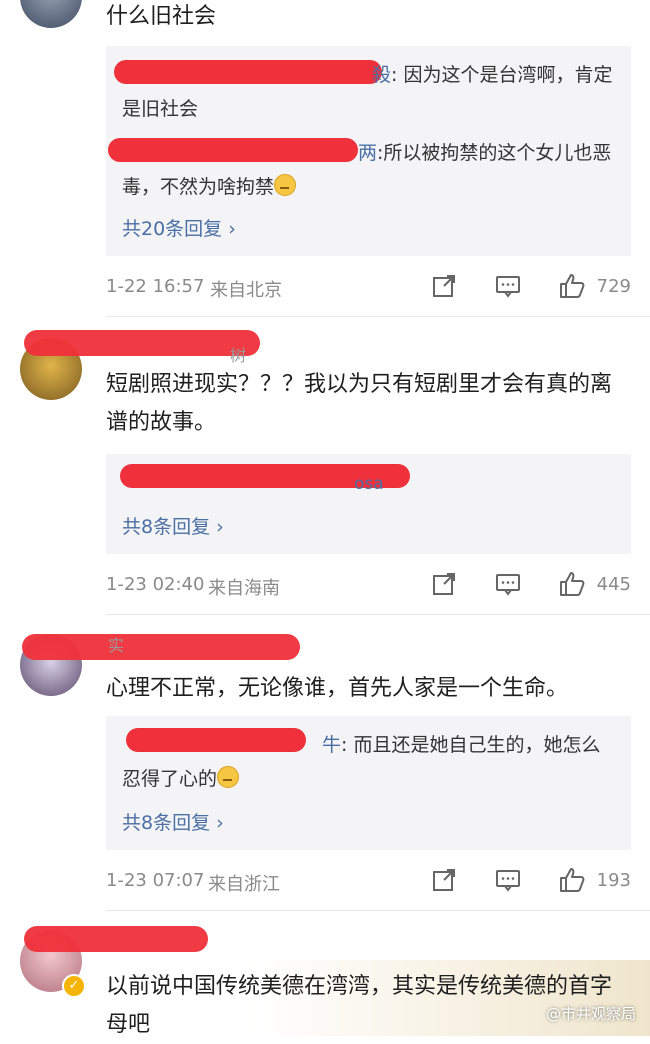 The width and height of the screenshot is (650, 1044). I want to click on reply-text: : 因为这个是台湾啊，肯定是旧社会, so click(367, 92).